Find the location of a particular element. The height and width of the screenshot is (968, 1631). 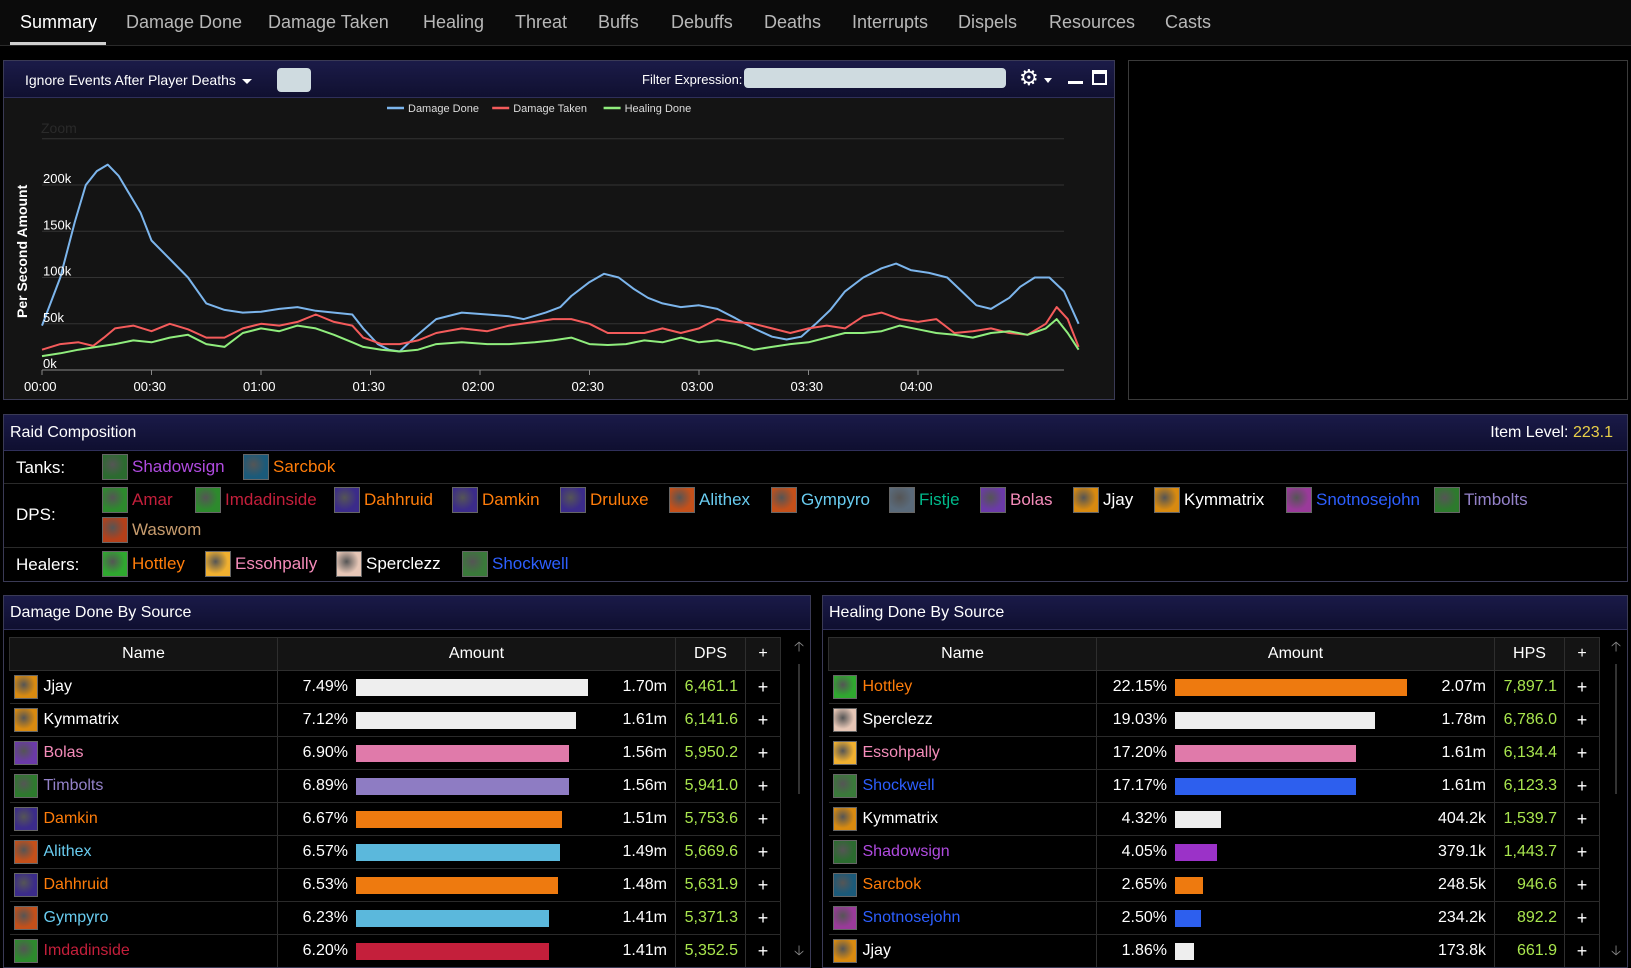

death-events-dropdown: Ignore Events After Player Deaths is located at coordinates (138, 80).